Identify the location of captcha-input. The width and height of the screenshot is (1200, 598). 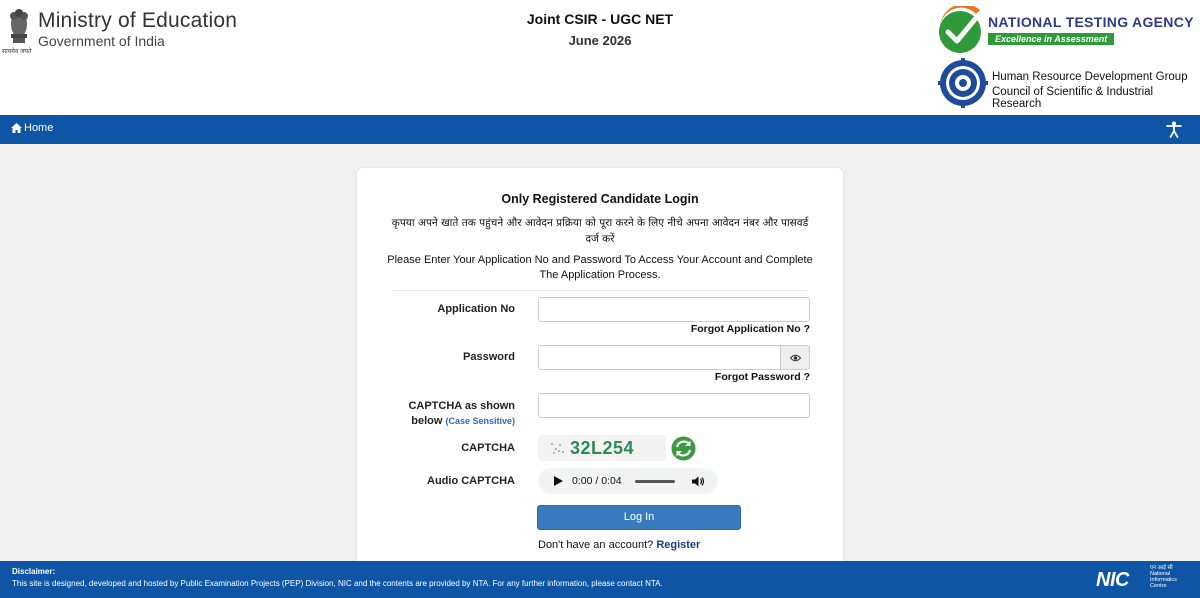
(674, 405).